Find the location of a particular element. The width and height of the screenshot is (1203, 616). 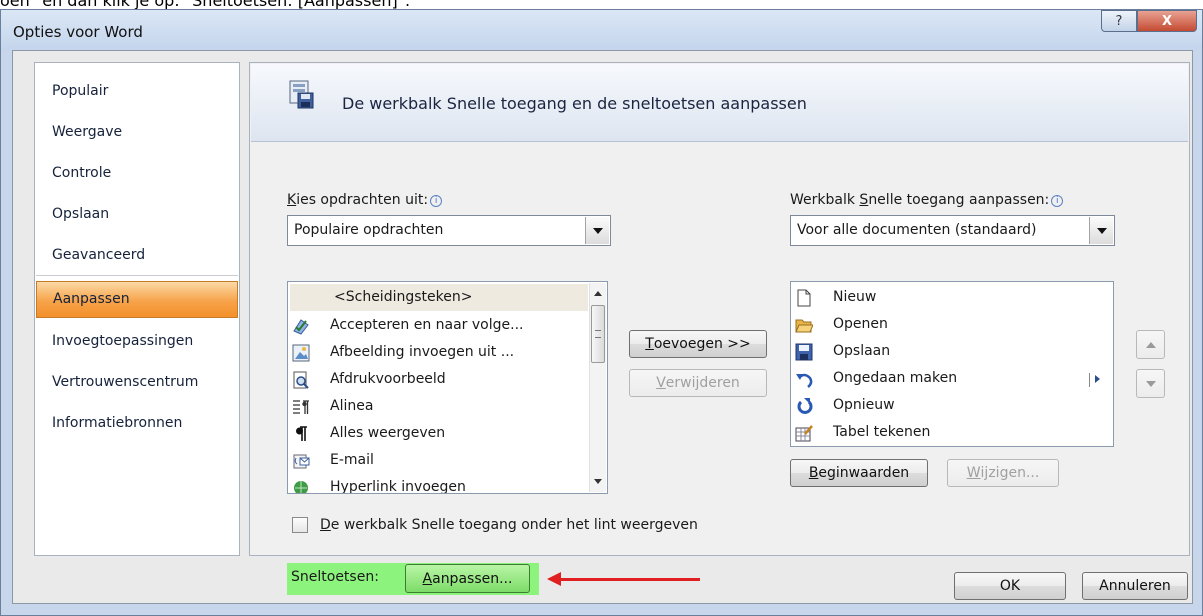

modify-button-accesskey: W is located at coordinates (973, 473).